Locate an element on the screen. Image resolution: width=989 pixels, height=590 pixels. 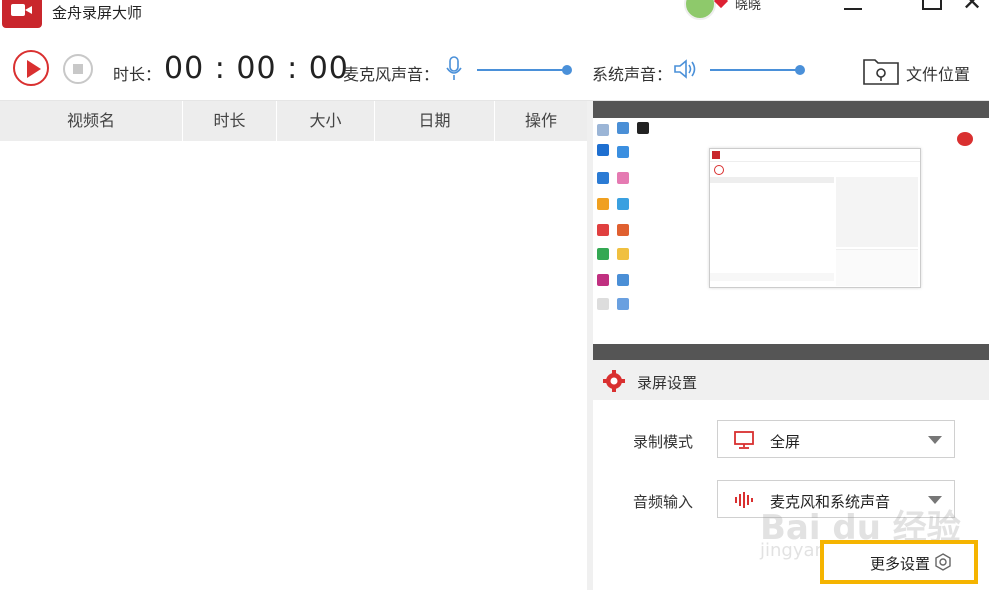
mini-app-window is located at coordinates (815, 218).